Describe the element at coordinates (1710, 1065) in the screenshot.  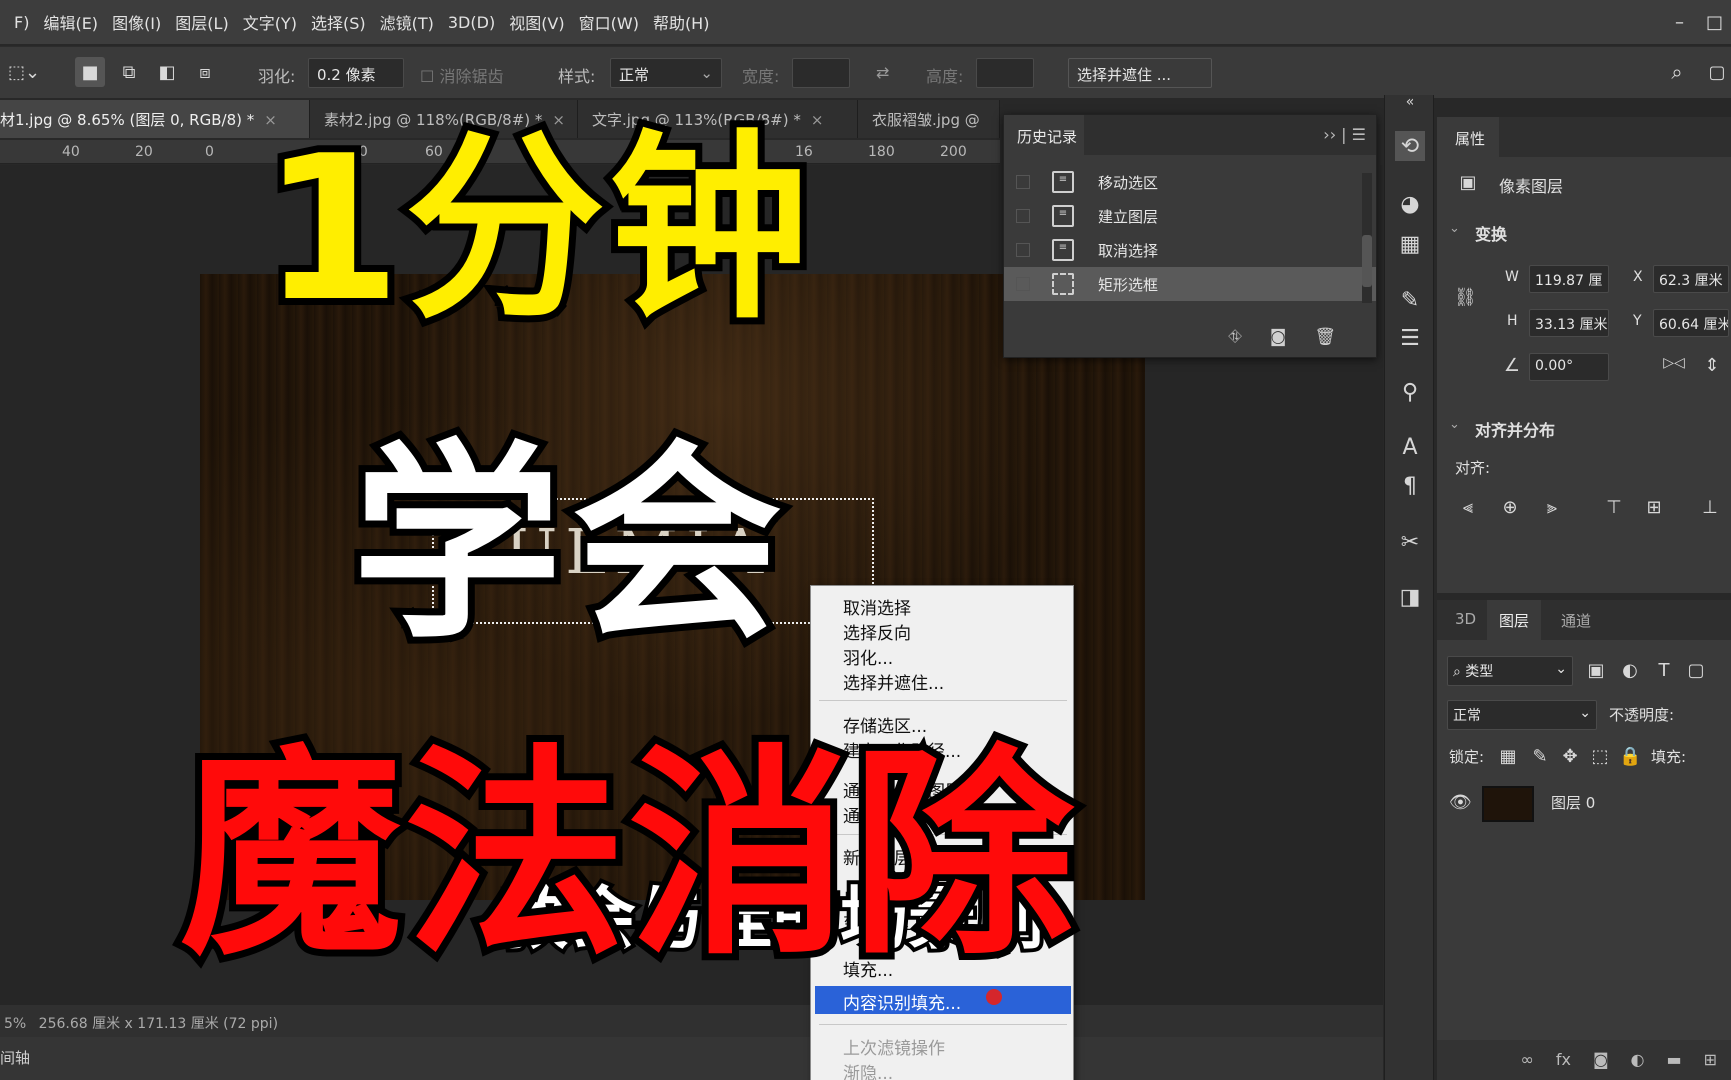
I see `new-layer-icon: ⊞` at that location.